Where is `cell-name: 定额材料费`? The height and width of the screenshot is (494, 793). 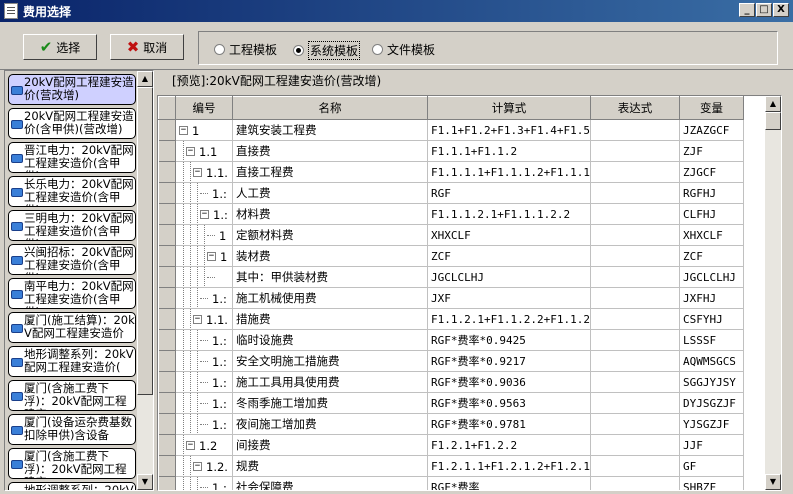 cell-name: 定额材料费 is located at coordinates (330, 235).